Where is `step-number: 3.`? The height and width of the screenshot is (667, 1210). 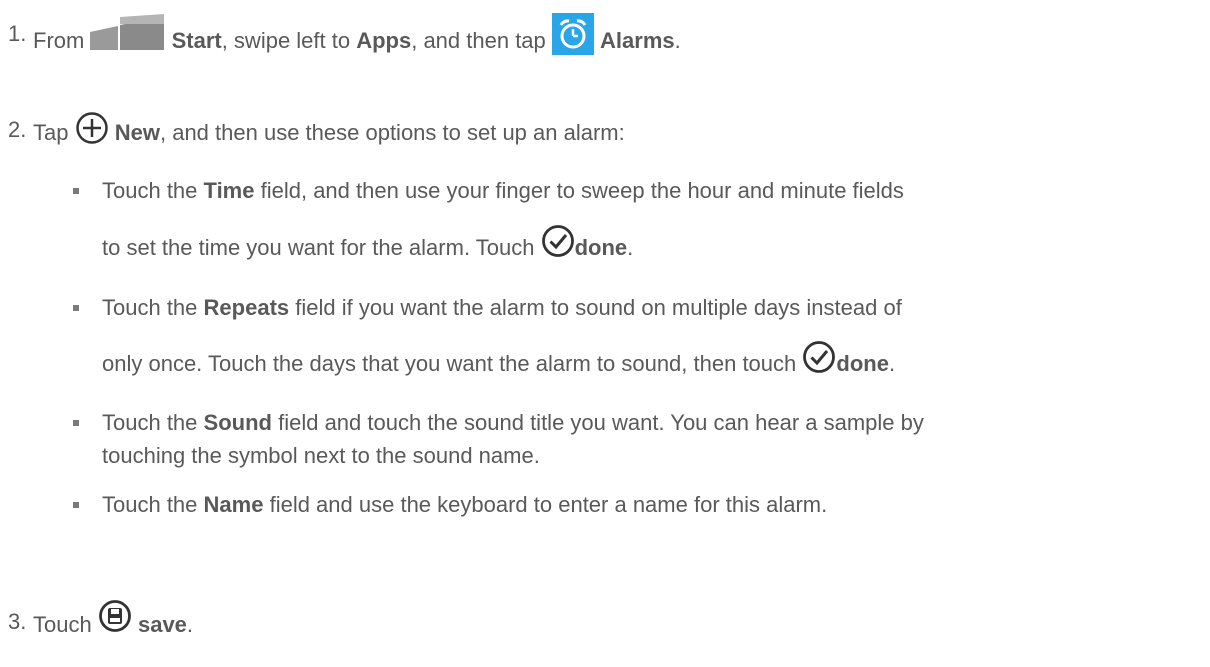 step-number: 3. is located at coordinates (17, 621).